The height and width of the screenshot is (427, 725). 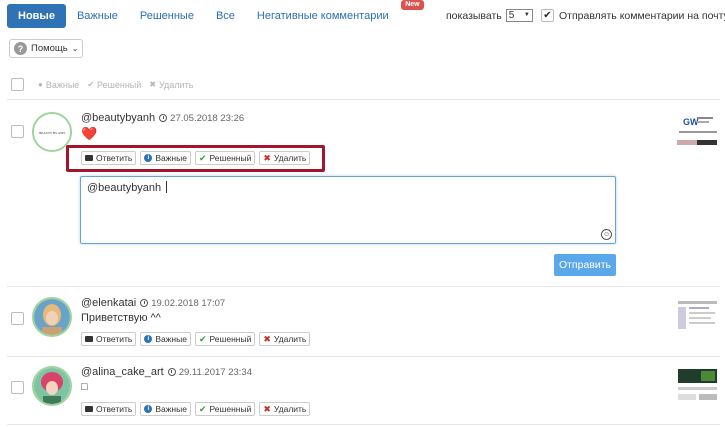 What do you see at coordinates (20, 48) in the screenshot?
I see `question-icon: ?` at bounding box center [20, 48].